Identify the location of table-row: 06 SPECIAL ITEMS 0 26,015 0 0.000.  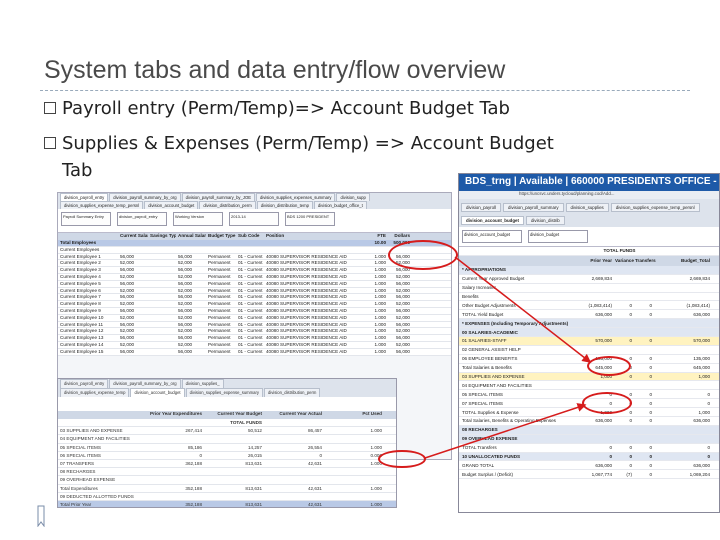
(227, 456).